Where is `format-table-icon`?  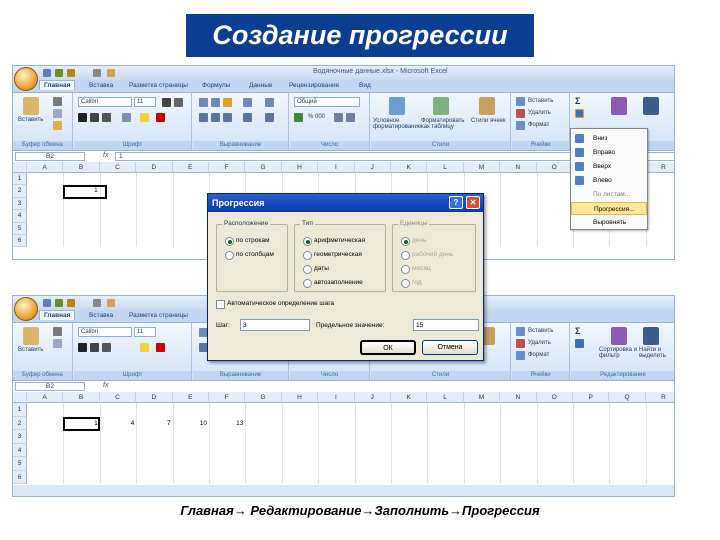 format-table-icon is located at coordinates (441, 106).